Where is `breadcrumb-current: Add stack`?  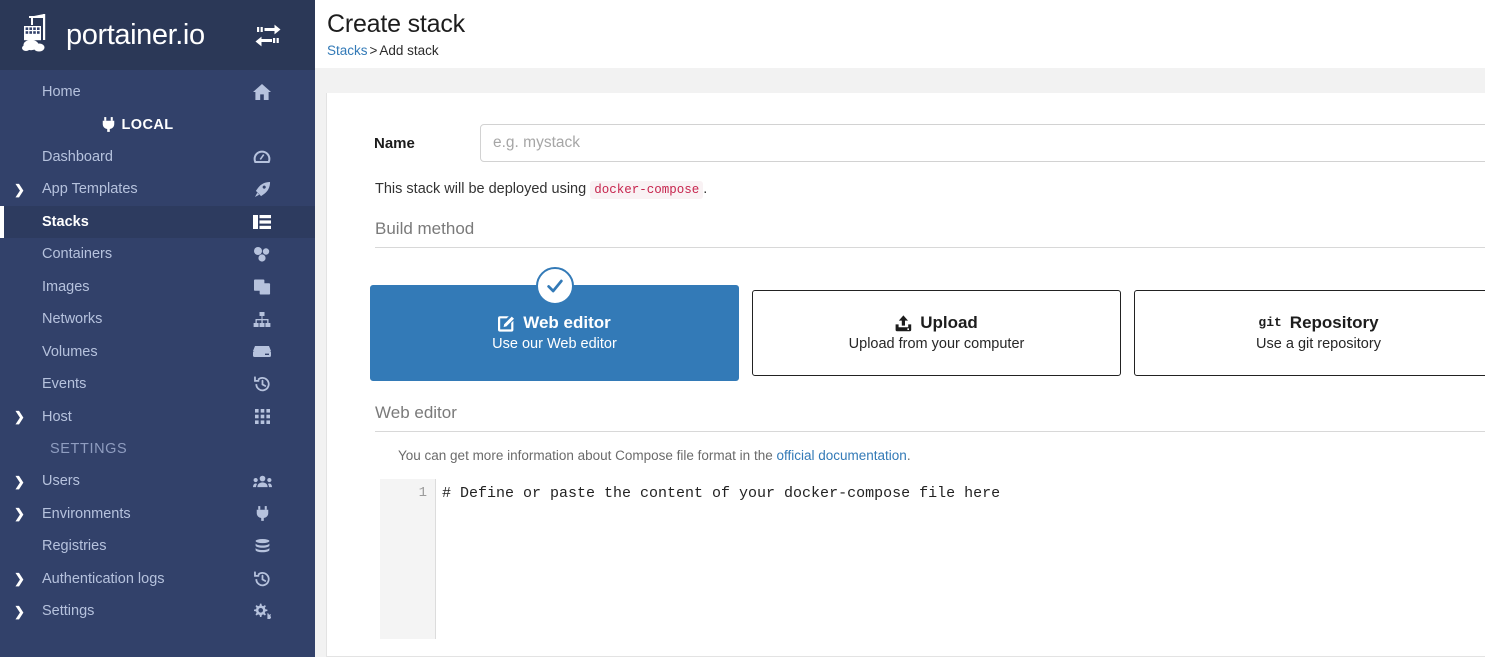
breadcrumb-current: Add stack is located at coordinates (409, 50).